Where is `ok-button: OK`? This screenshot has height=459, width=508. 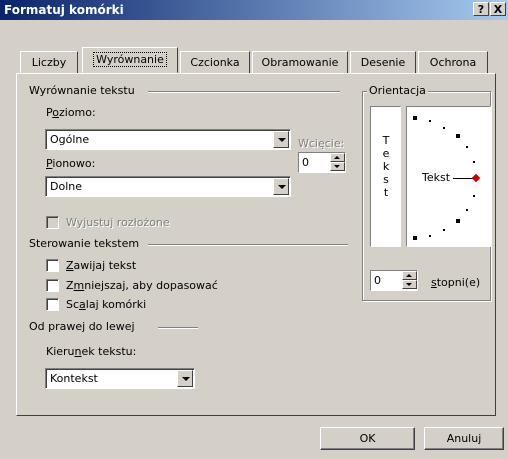 ok-button: OK is located at coordinates (367, 438).